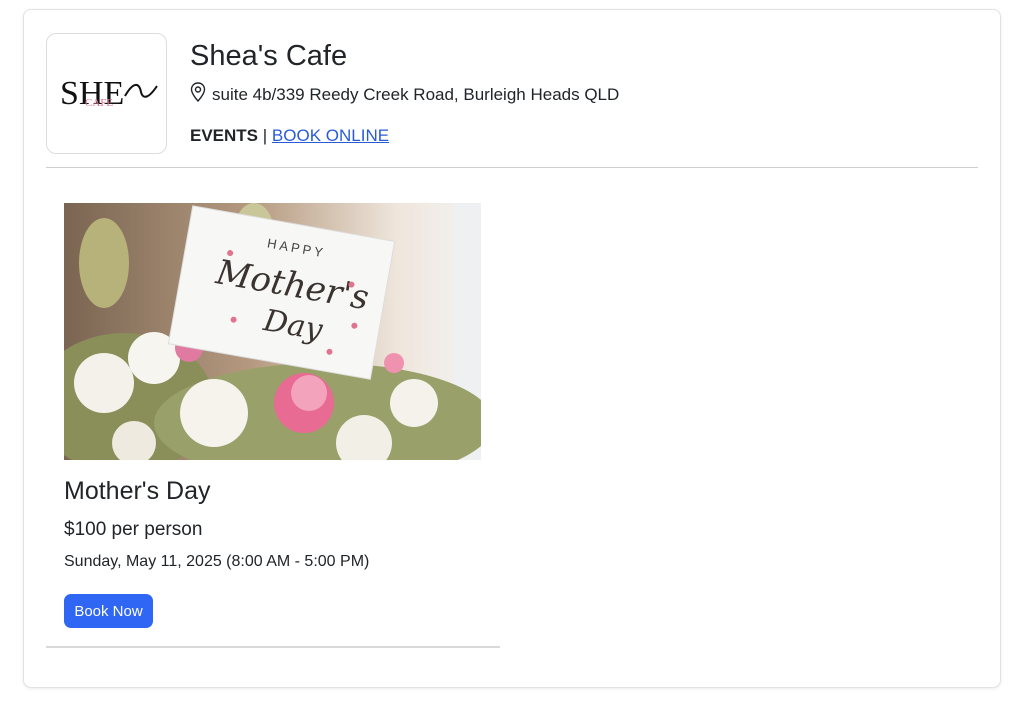  Describe the element at coordinates (133, 529) in the screenshot. I see `event-price: $100 per person` at that location.